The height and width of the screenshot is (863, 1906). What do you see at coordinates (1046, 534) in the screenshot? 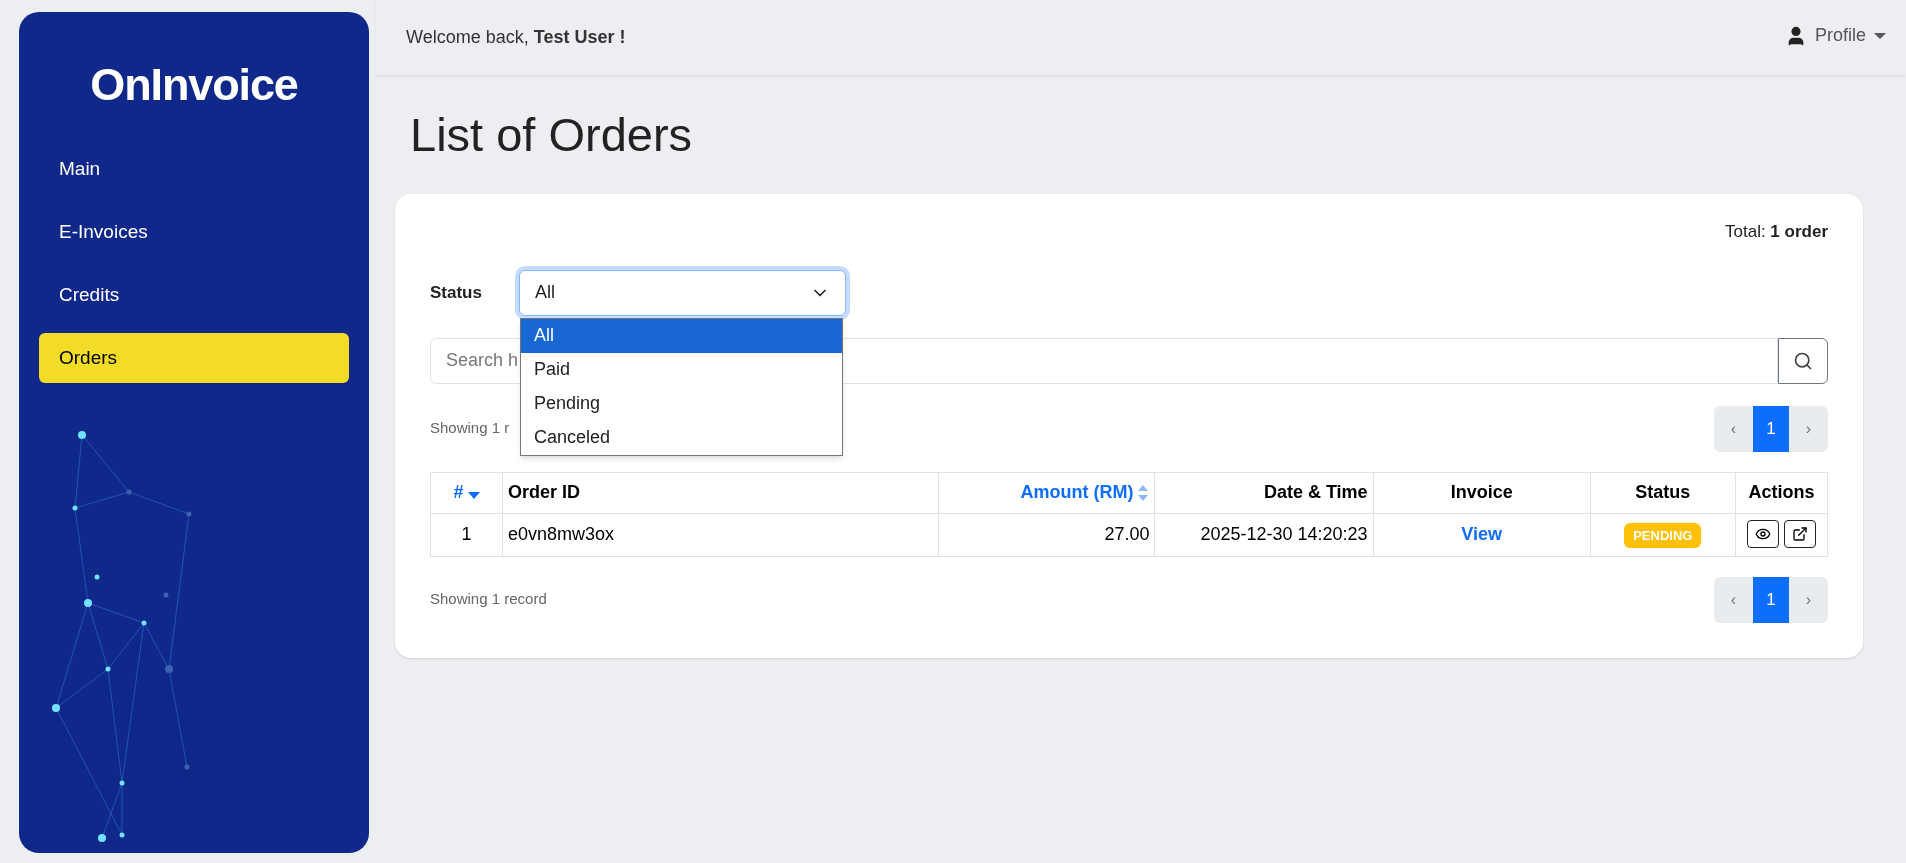
I see `table-cell: 27.00` at bounding box center [1046, 534].